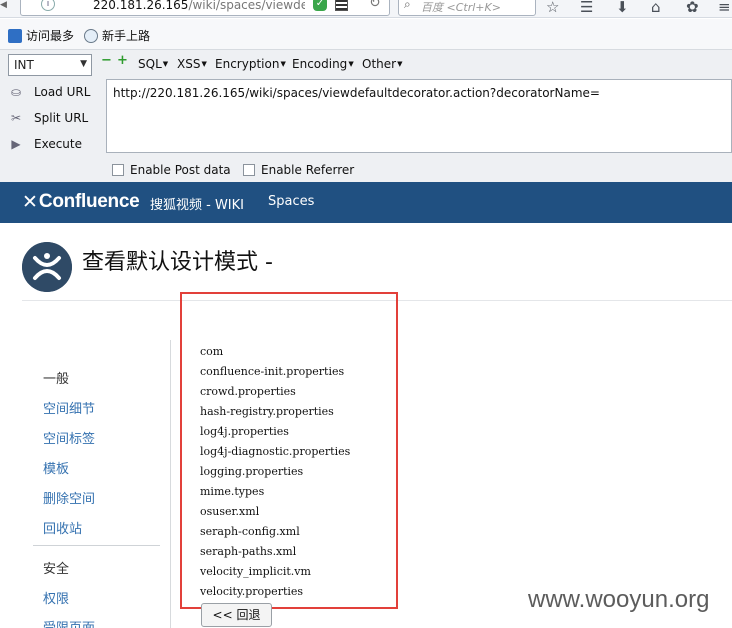 This screenshot has width=732, height=628. What do you see at coordinates (375, 5) in the screenshot?
I see `reload-icon: ↻` at bounding box center [375, 5].